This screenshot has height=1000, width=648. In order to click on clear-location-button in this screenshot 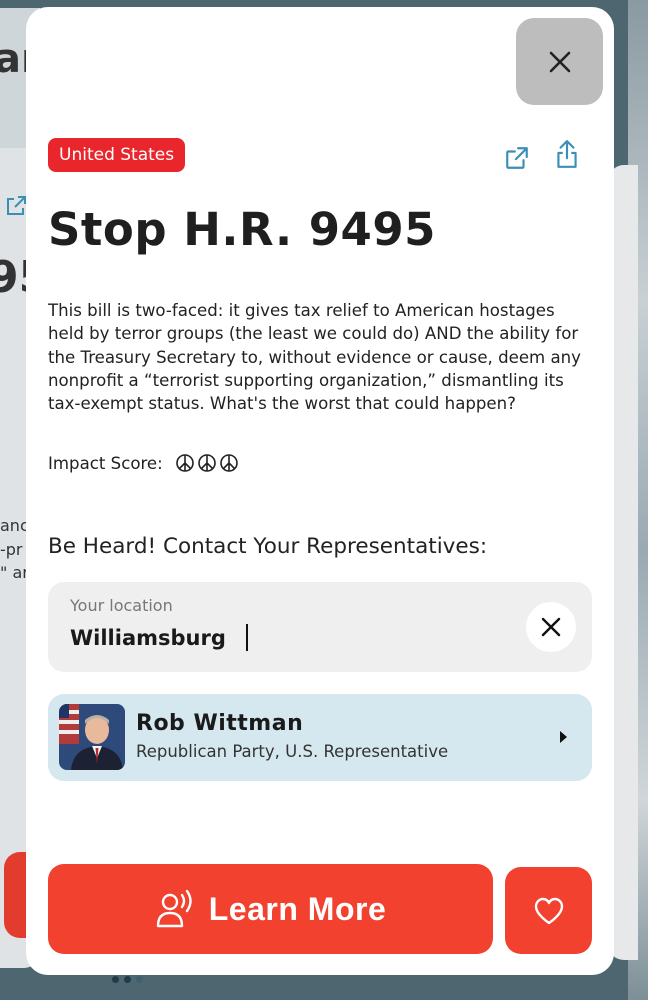, I will do `click(551, 627)`.